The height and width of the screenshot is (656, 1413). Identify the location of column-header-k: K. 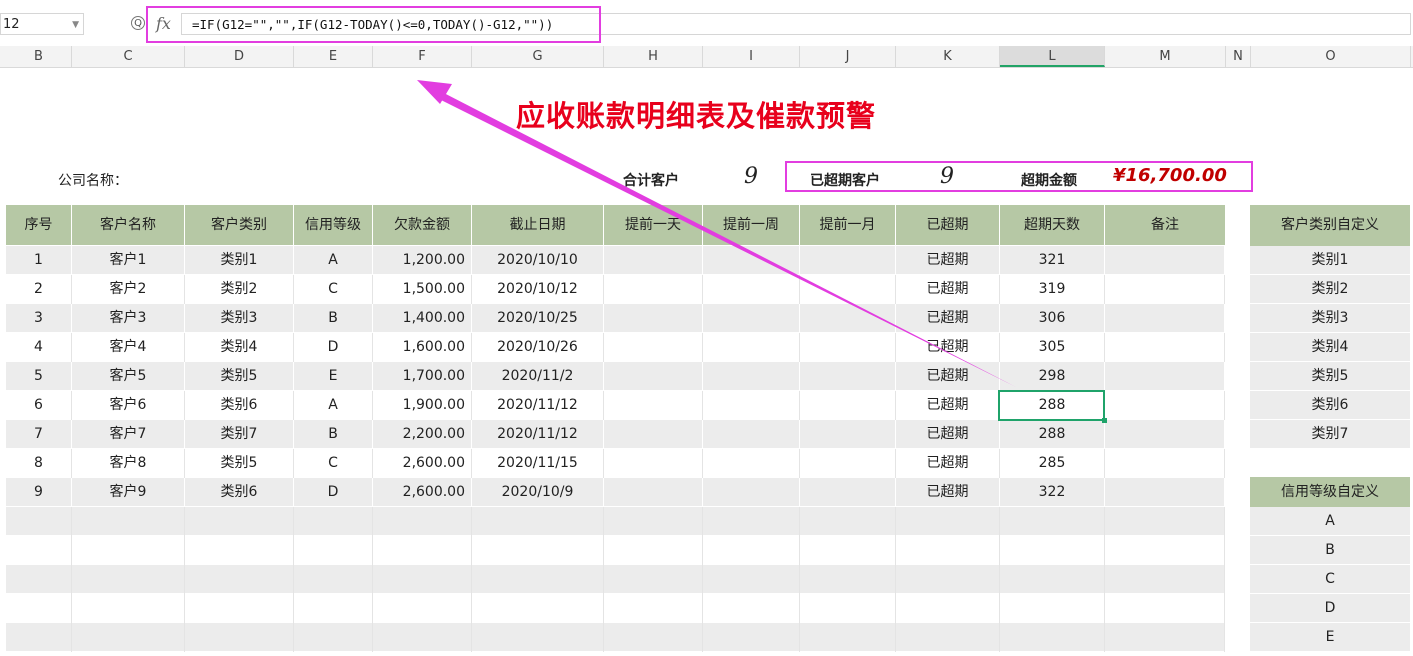
(948, 56).